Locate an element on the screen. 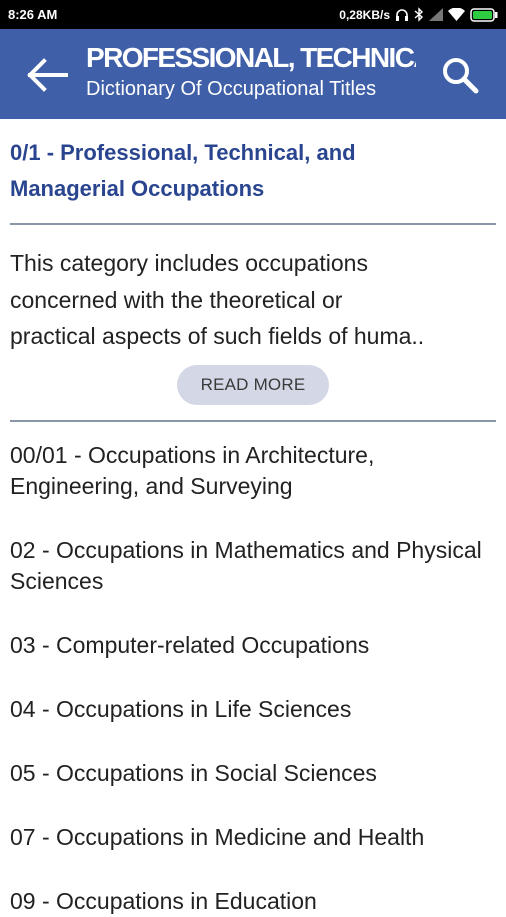  network-speed: 0,28KB/s is located at coordinates (364, 14).